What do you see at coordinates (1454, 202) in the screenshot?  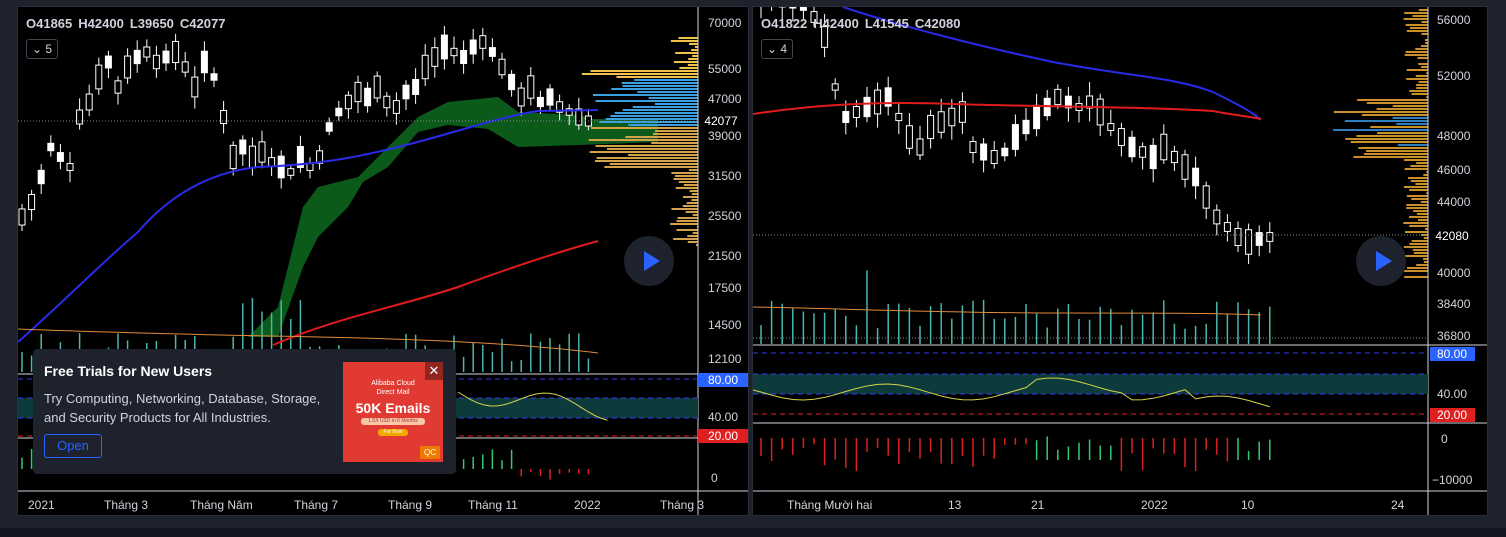 I see `price-axis-label: 44000` at bounding box center [1454, 202].